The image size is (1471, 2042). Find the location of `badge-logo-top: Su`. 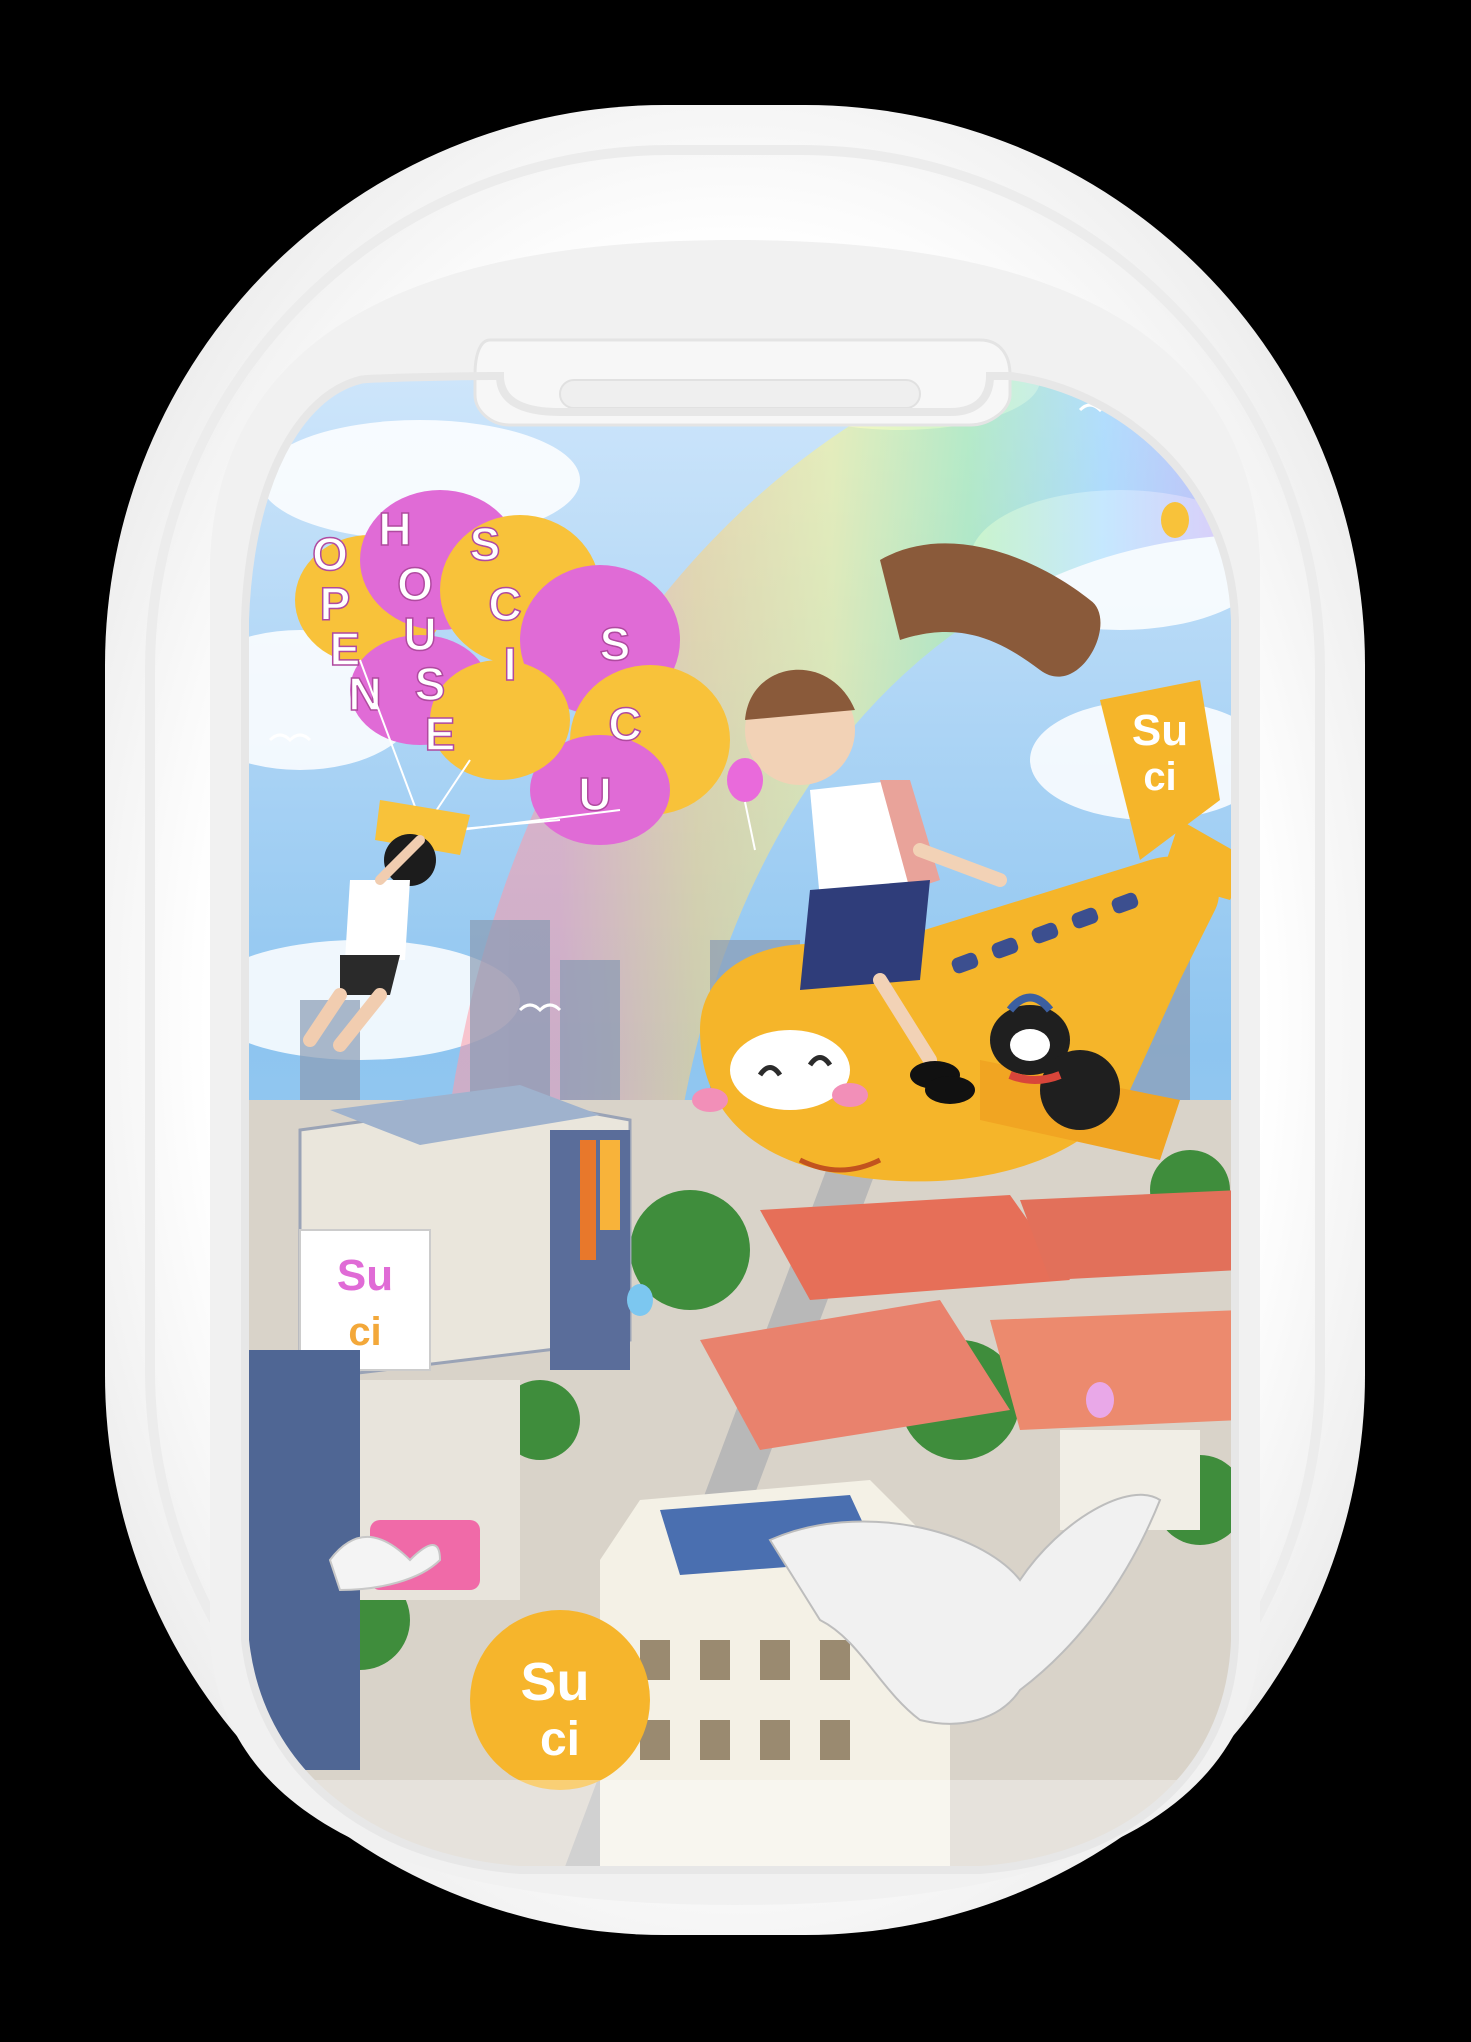

badge-logo-top: Su is located at coordinates (554, 1682).